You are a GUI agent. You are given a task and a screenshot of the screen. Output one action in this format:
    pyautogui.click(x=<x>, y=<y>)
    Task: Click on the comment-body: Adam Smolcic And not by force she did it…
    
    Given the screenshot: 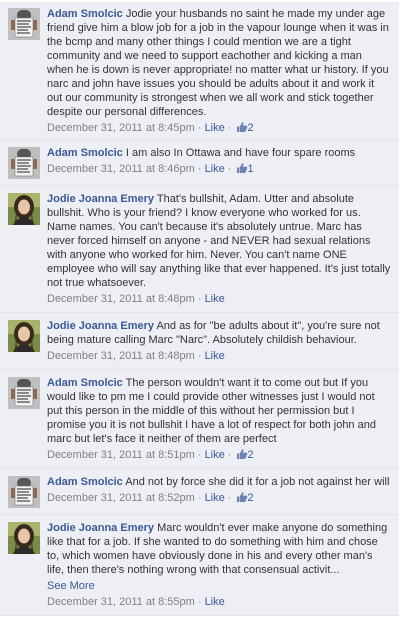 What is the action you would take?
    pyautogui.click(x=219, y=490)
    